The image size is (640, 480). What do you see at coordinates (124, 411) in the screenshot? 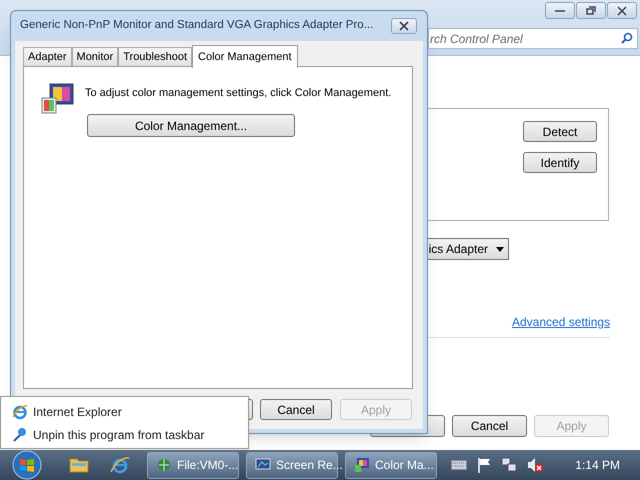
I see `menu-item: Internet Explorer` at bounding box center [124, 411].